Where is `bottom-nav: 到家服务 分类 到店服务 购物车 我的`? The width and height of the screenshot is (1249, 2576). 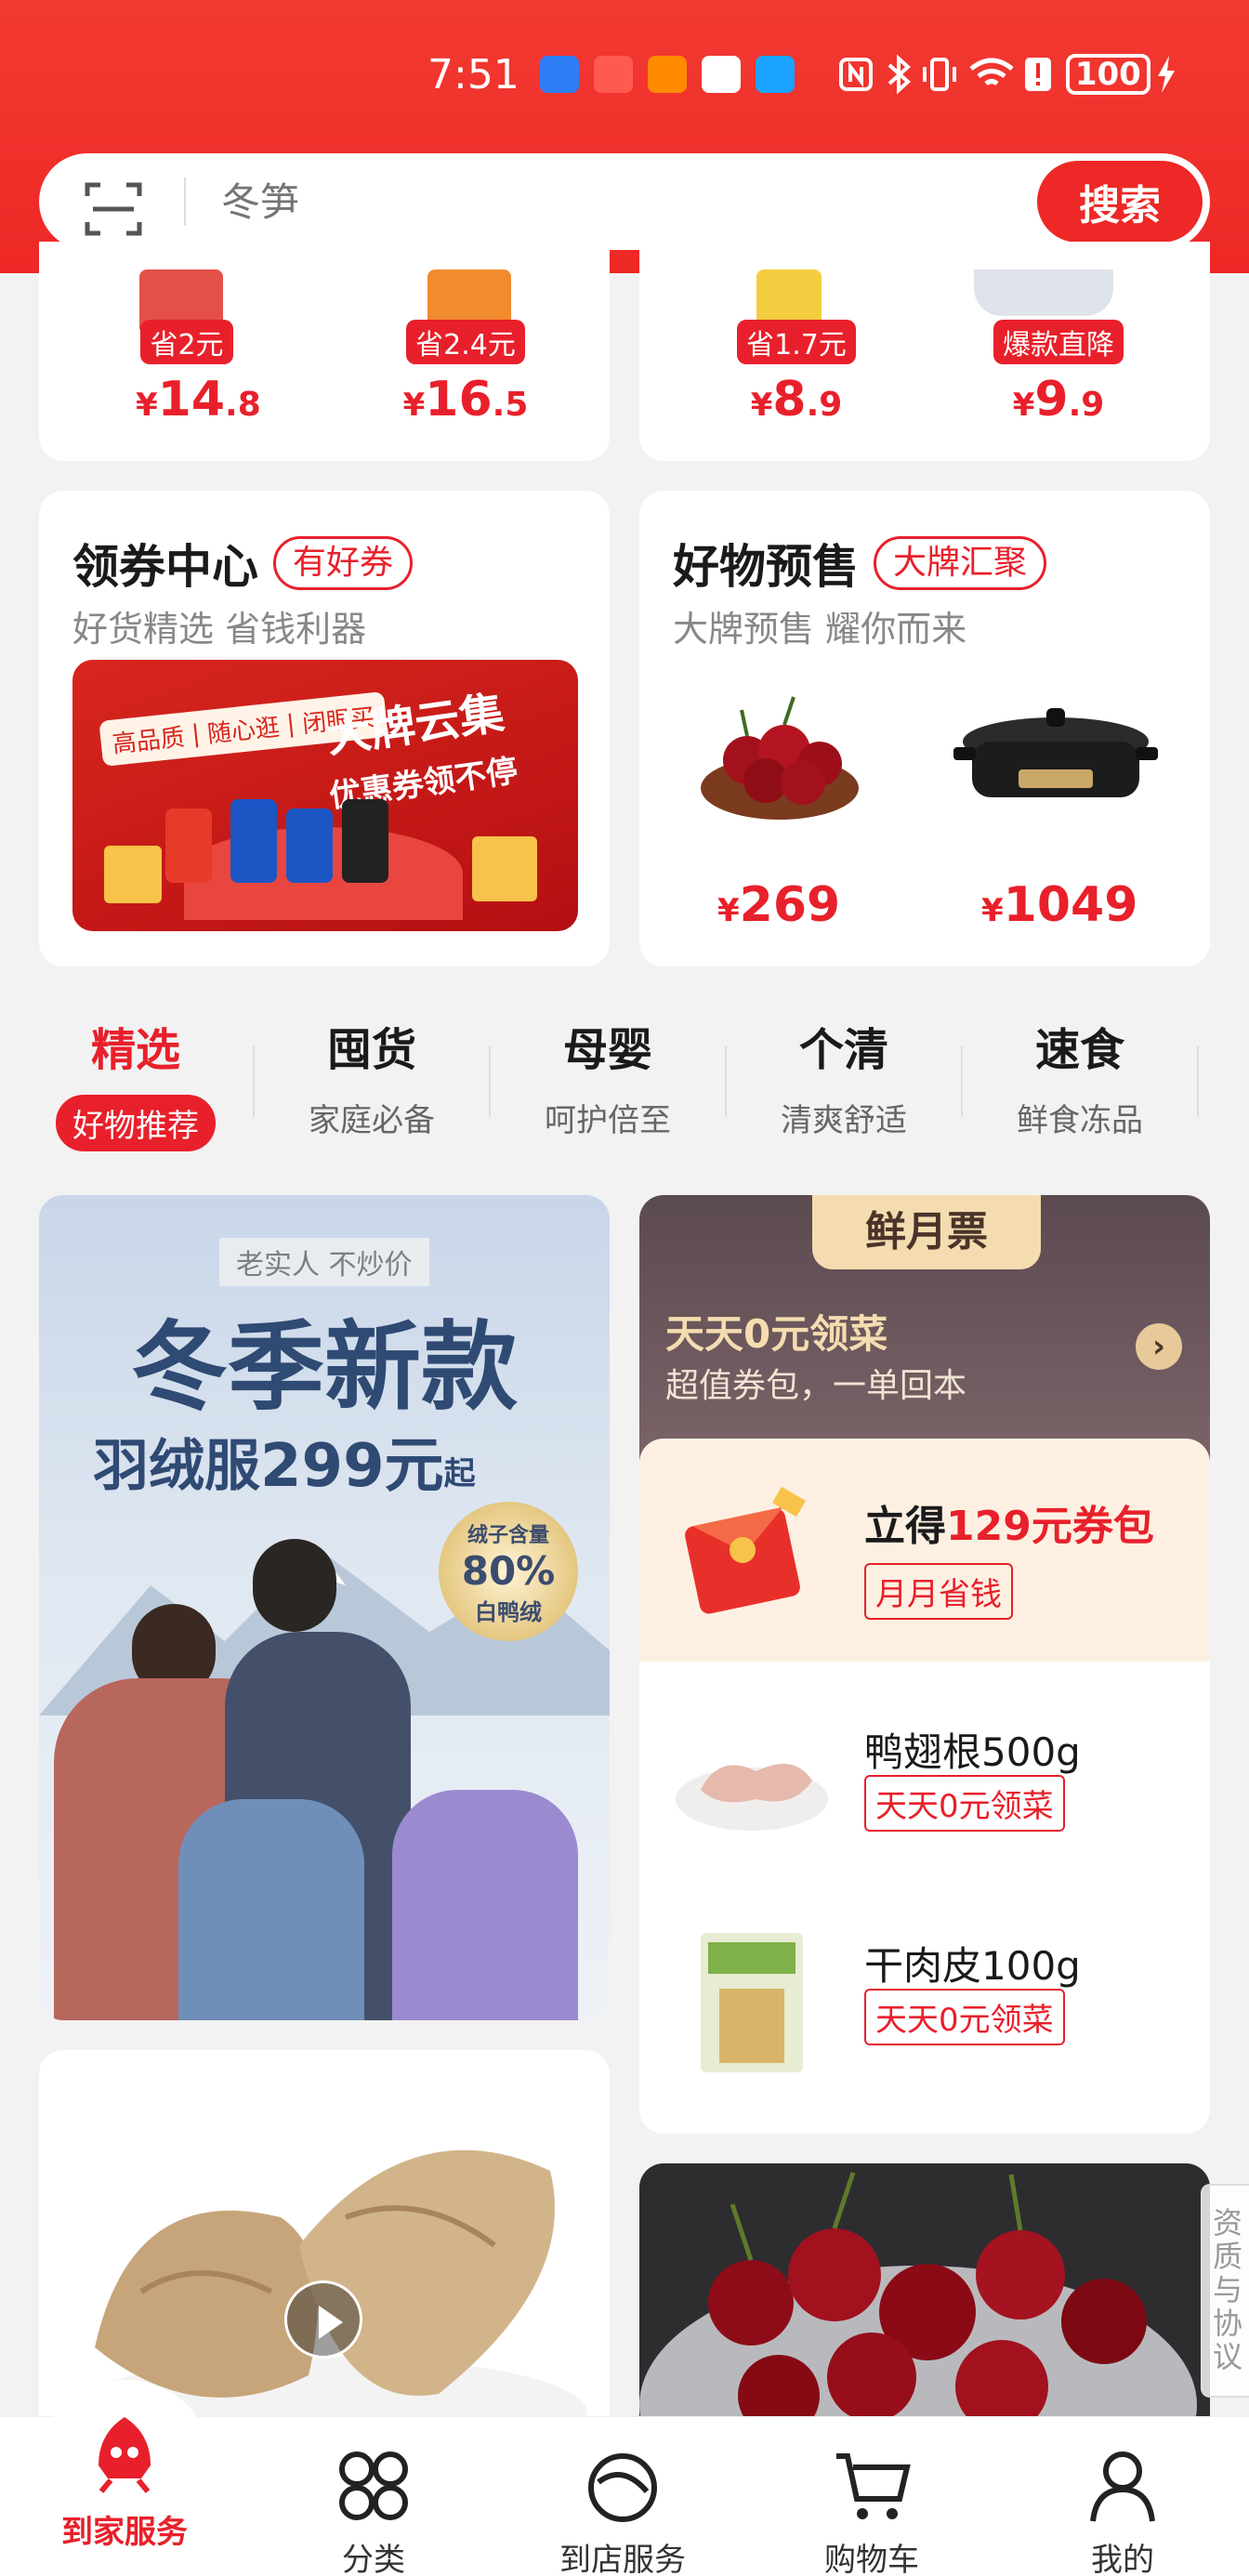 bottom-nav: 到家服务 分类 到店服务 购物车 我的 is located at coordinates (624, 2478).